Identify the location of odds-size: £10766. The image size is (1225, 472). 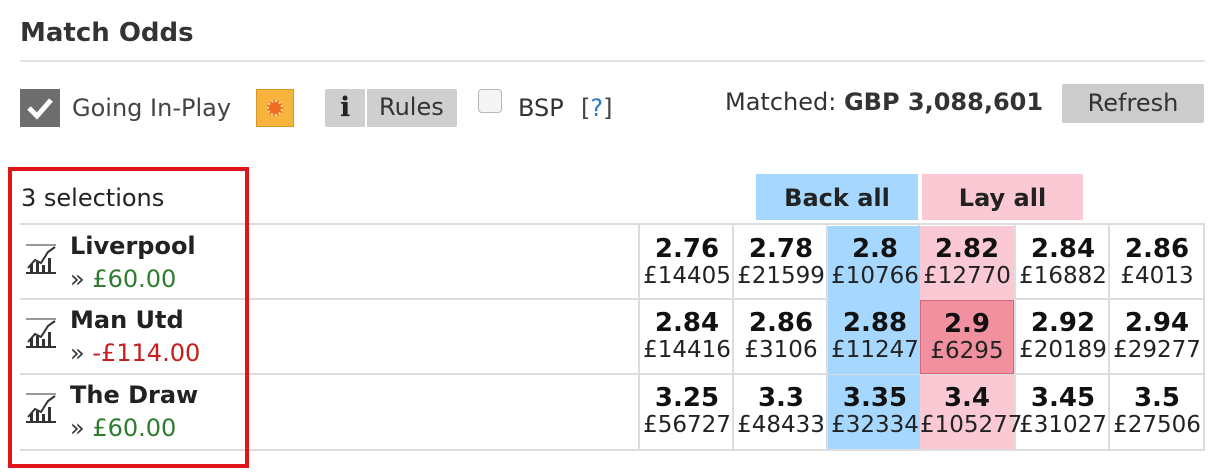
(875, 276).